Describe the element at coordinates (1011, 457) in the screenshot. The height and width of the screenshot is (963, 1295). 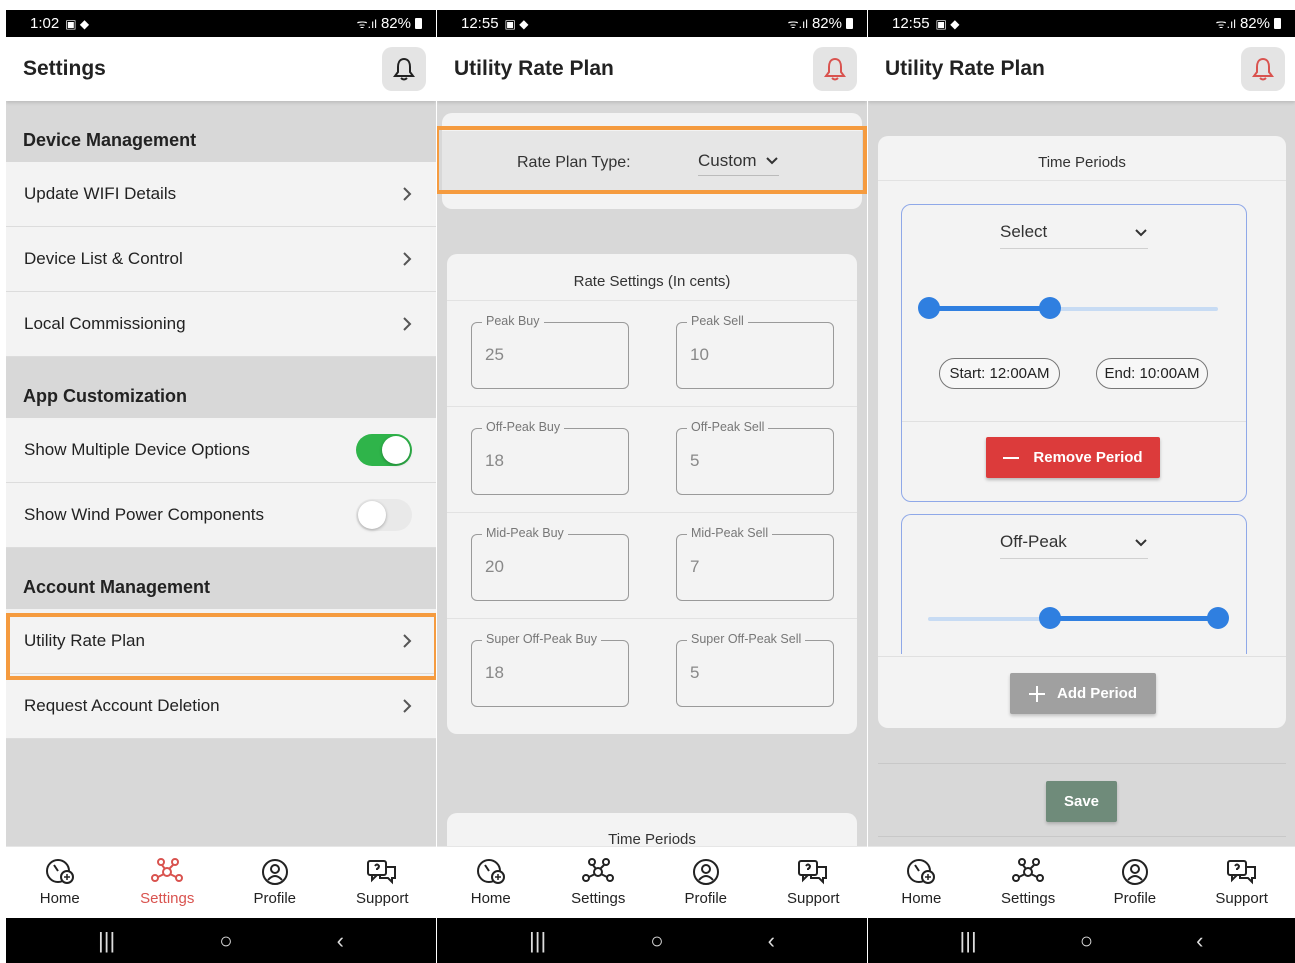
I see `minus-icon` at that location.